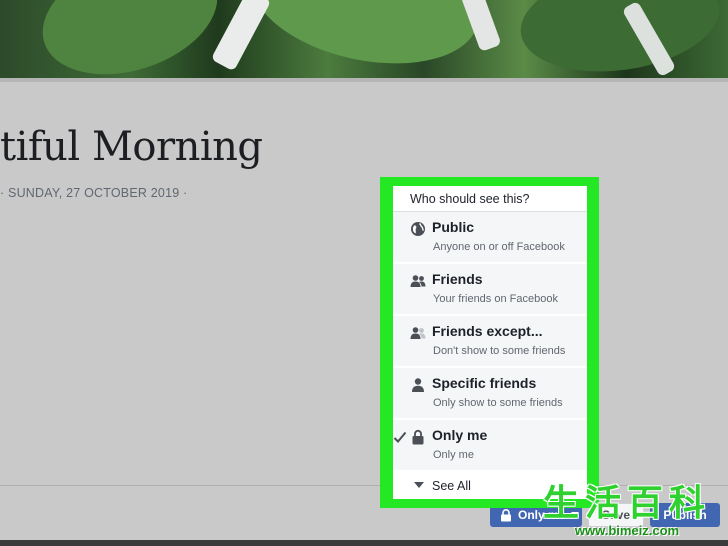 This screenshot has height=546, width=728. I want to click on option-label: Friends, so click(457, 279).